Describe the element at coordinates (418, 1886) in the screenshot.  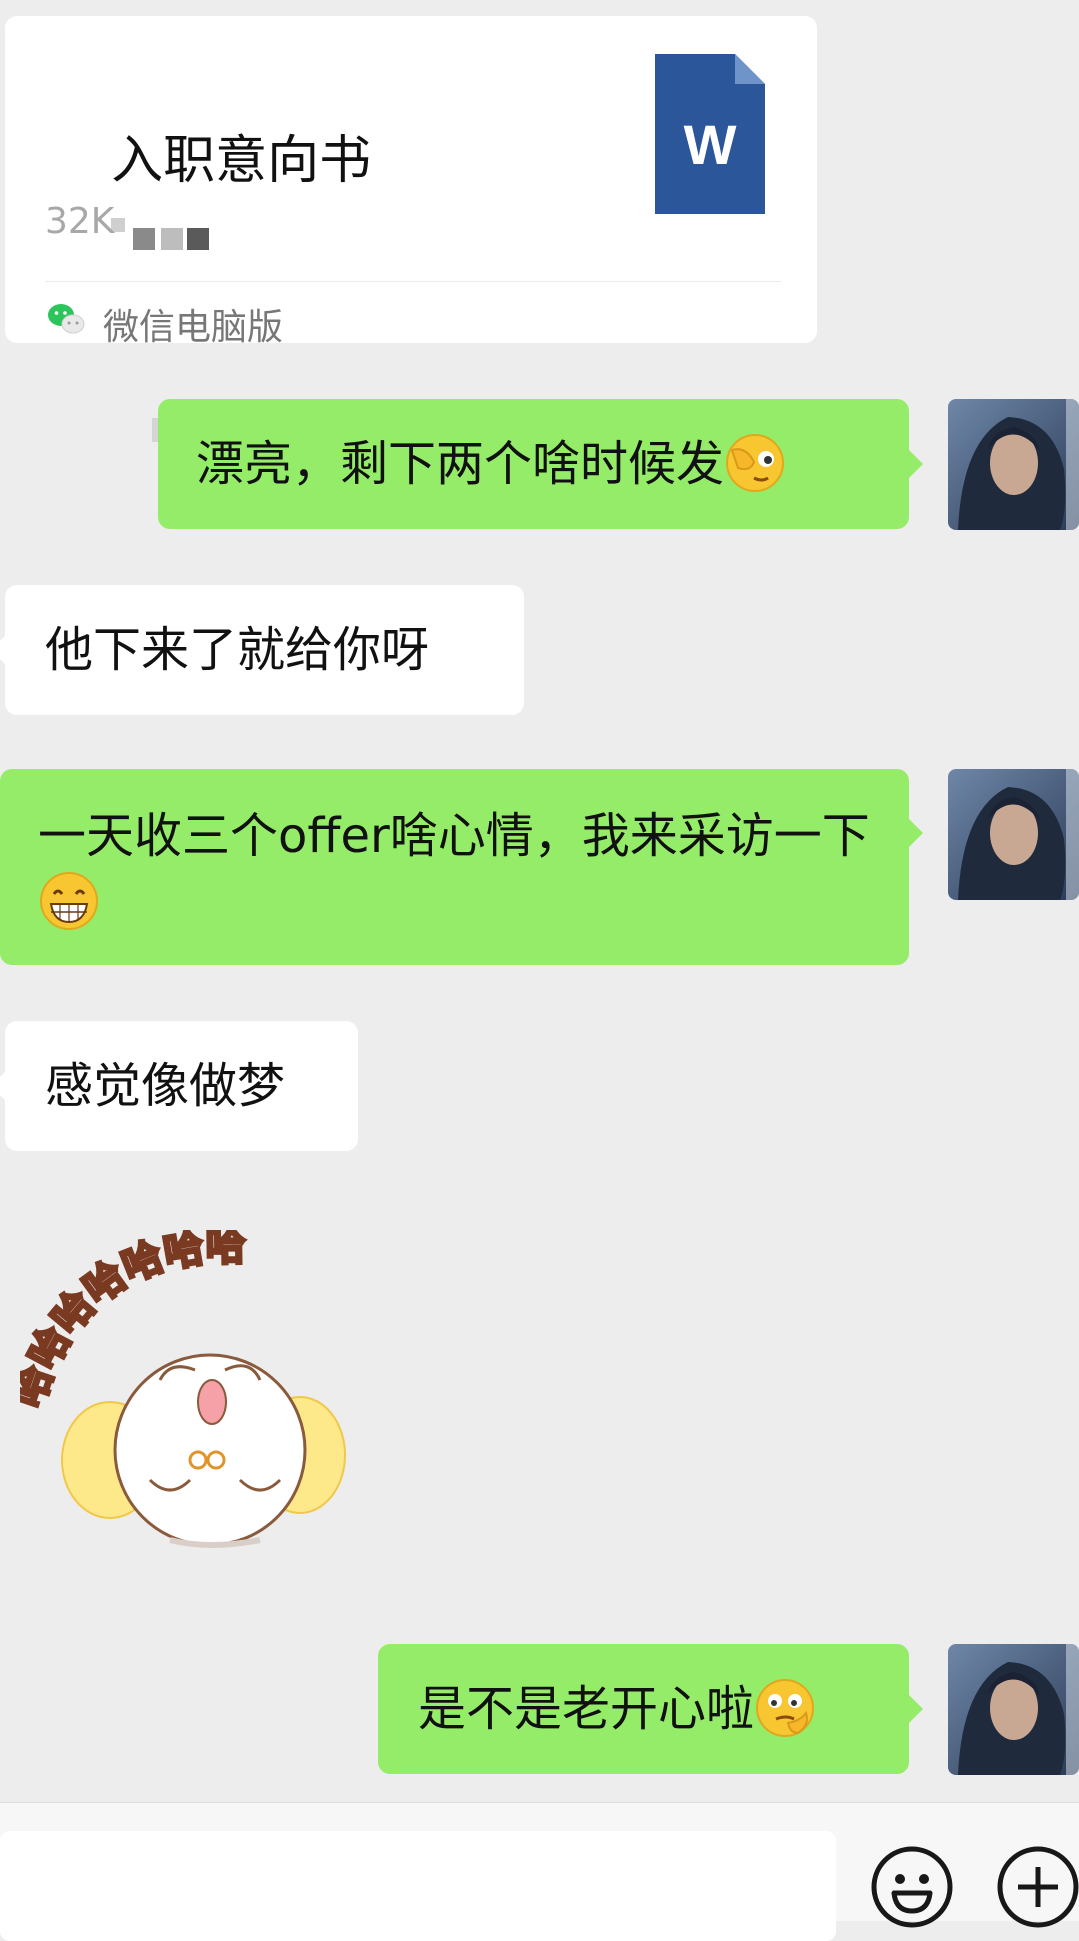
I see `message-input` at that location.